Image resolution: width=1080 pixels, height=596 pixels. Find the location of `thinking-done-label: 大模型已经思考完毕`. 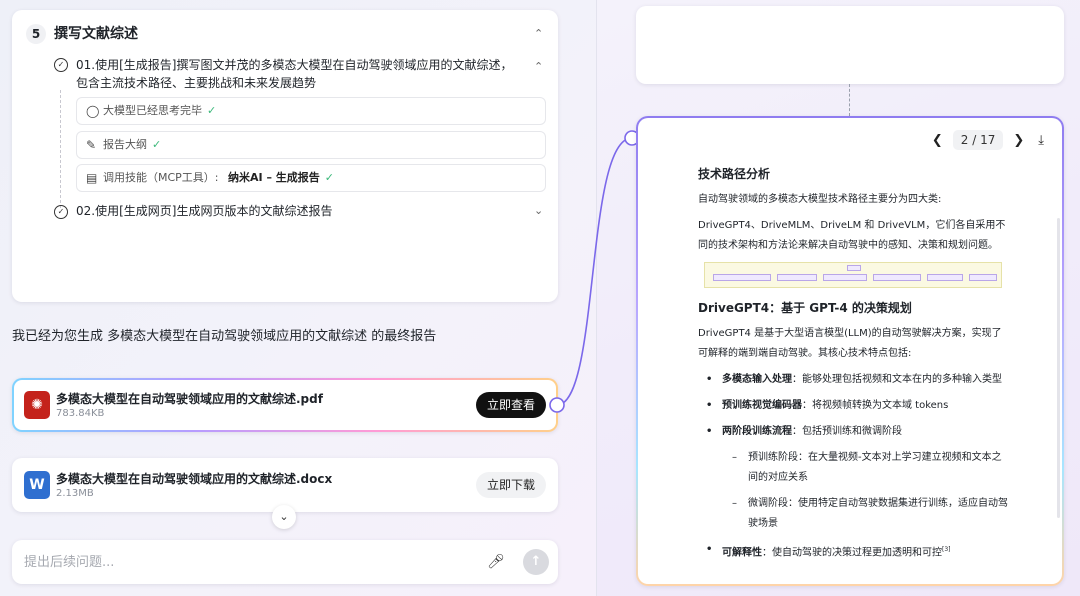

thinking-done-label: 大模型已经思考完毕 is located at coordinates (152, 110).